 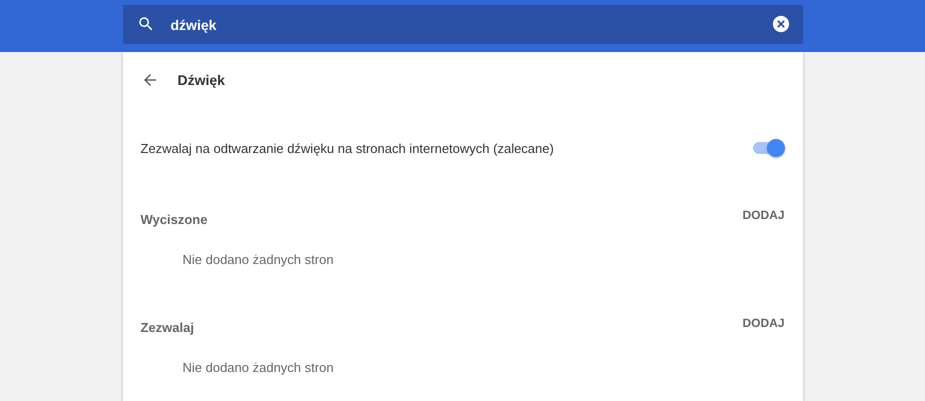 What do you see at coordinates (781, 24) in the screenshot?
I see `clear-icon` at bounding box center [781, 24].